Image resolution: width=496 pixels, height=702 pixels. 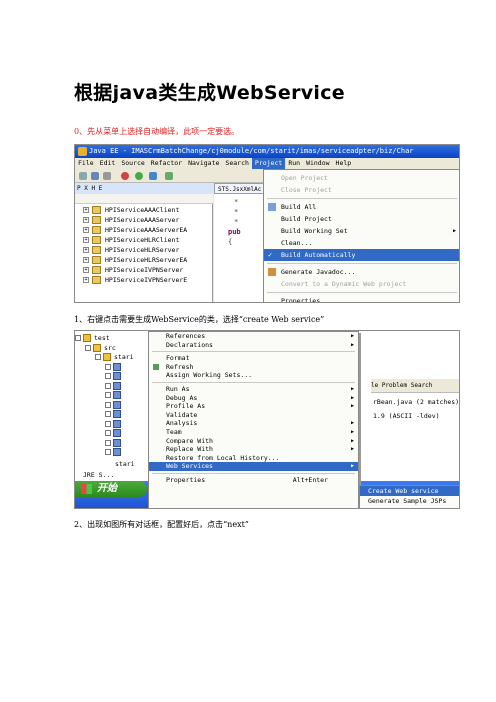 I want to click on search-icon, so click(x=153, y=176).